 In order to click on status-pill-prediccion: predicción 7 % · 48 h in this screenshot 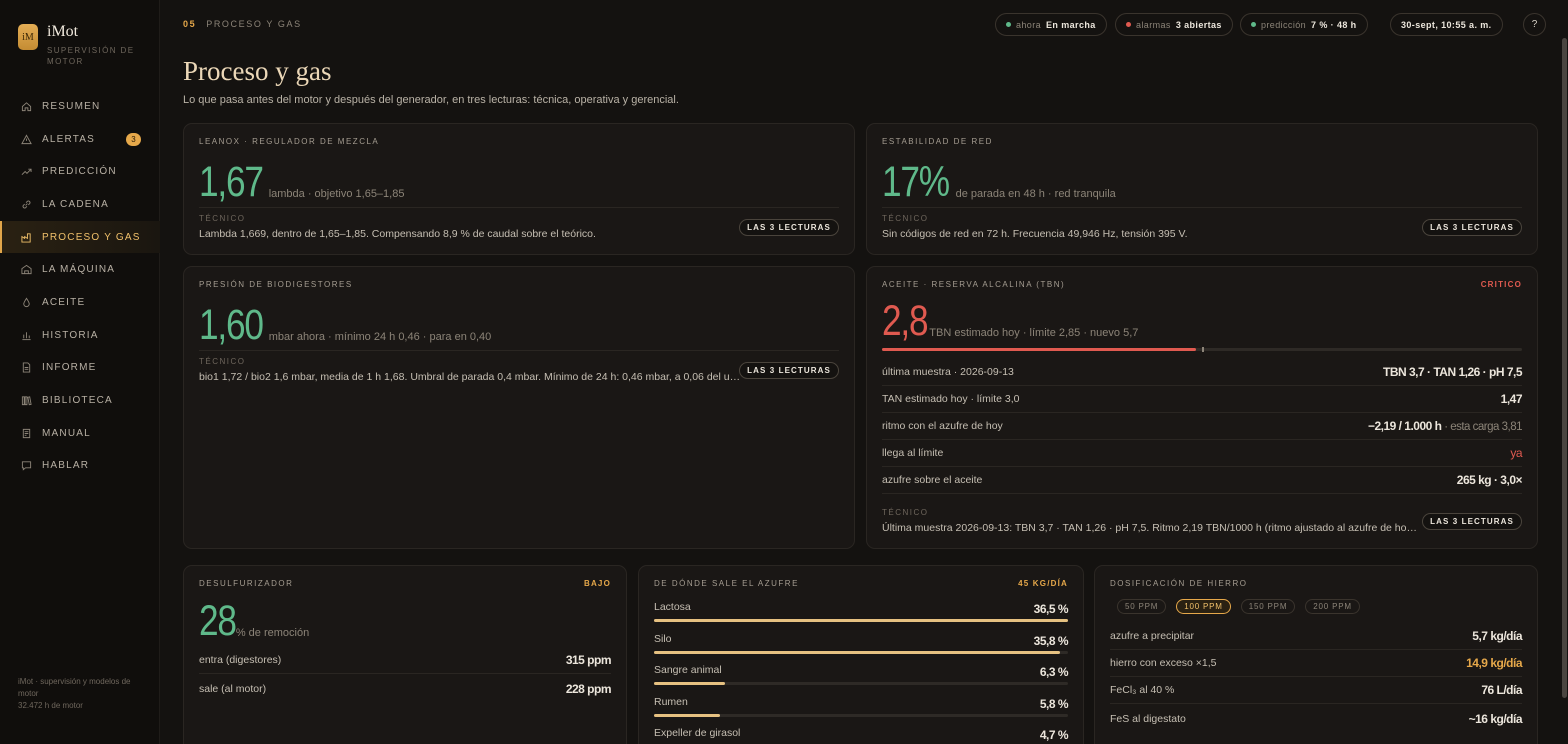, I will do `click(1304, 24)`.